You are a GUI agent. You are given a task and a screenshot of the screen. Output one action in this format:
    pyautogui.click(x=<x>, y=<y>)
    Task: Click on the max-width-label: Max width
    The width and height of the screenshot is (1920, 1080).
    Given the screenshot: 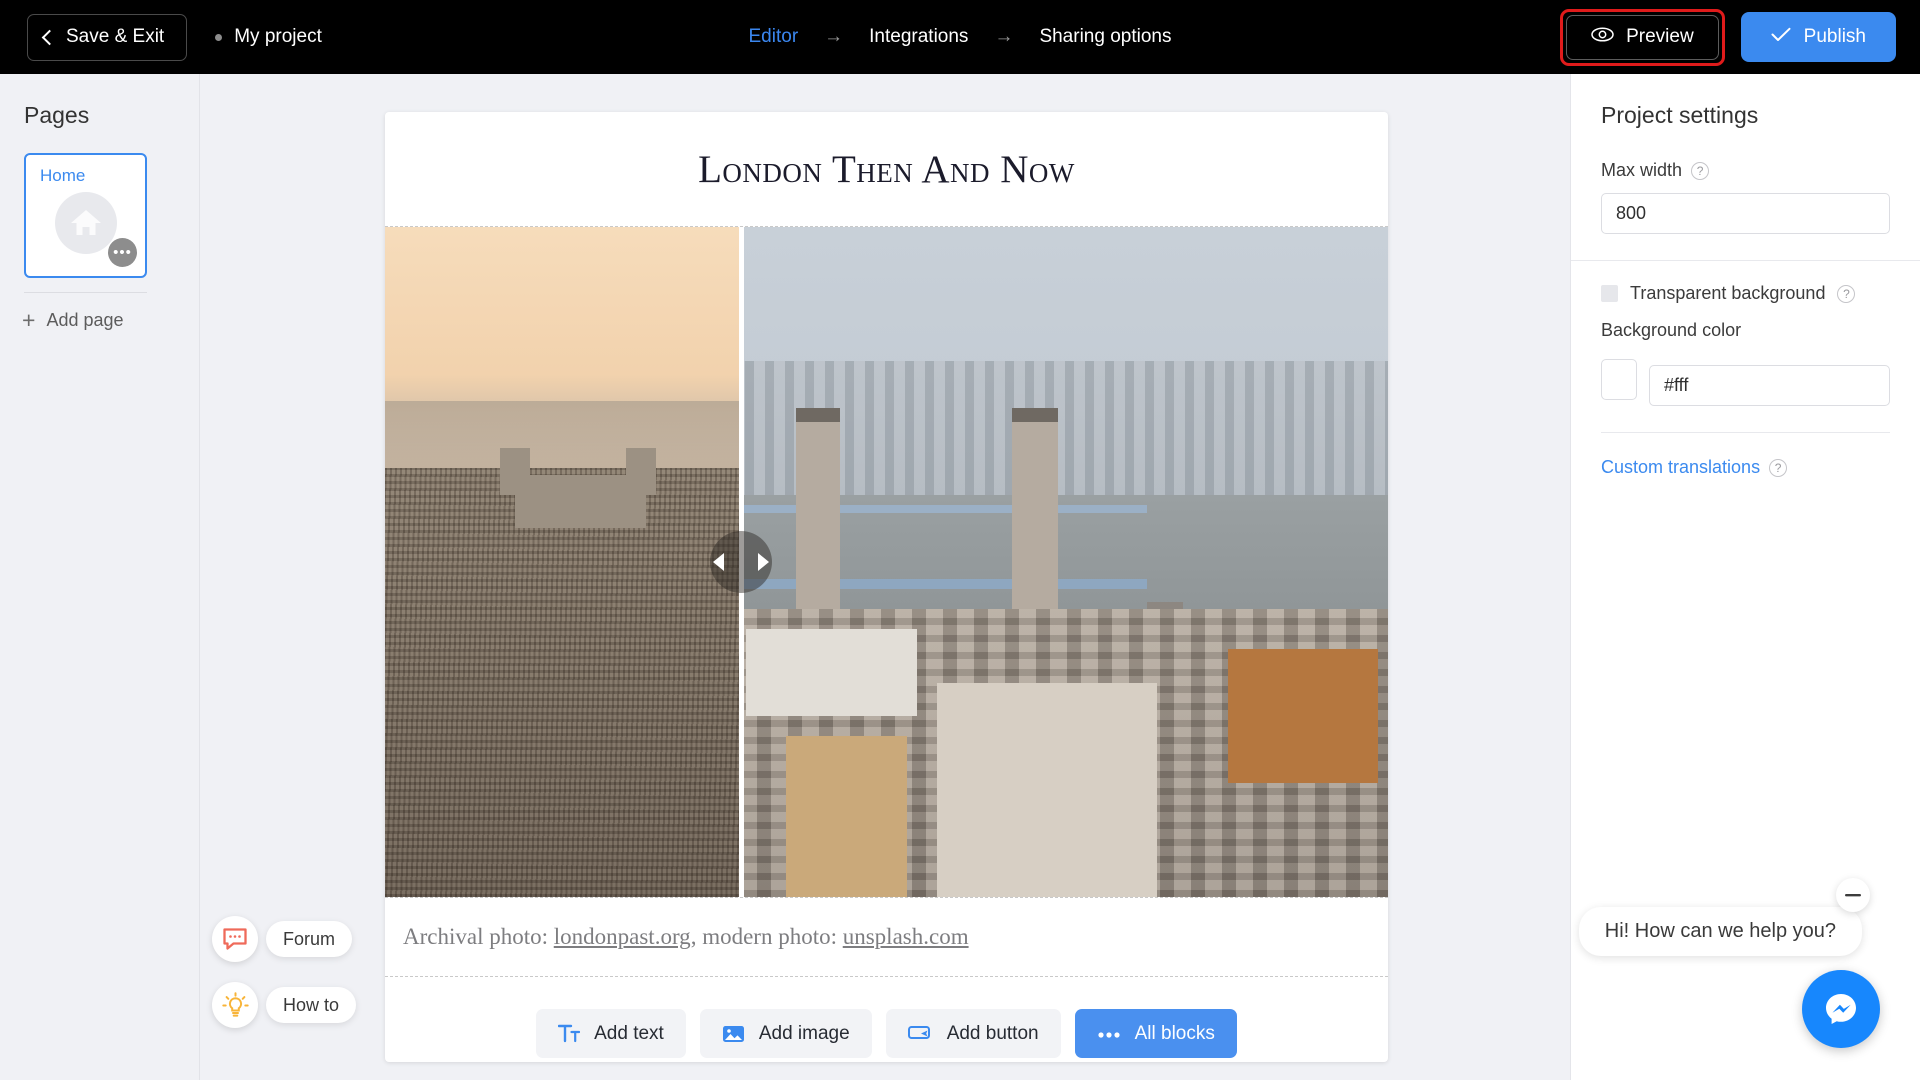 What is the action you would take?
    pyautogui.click(x=1642, y=170)
    